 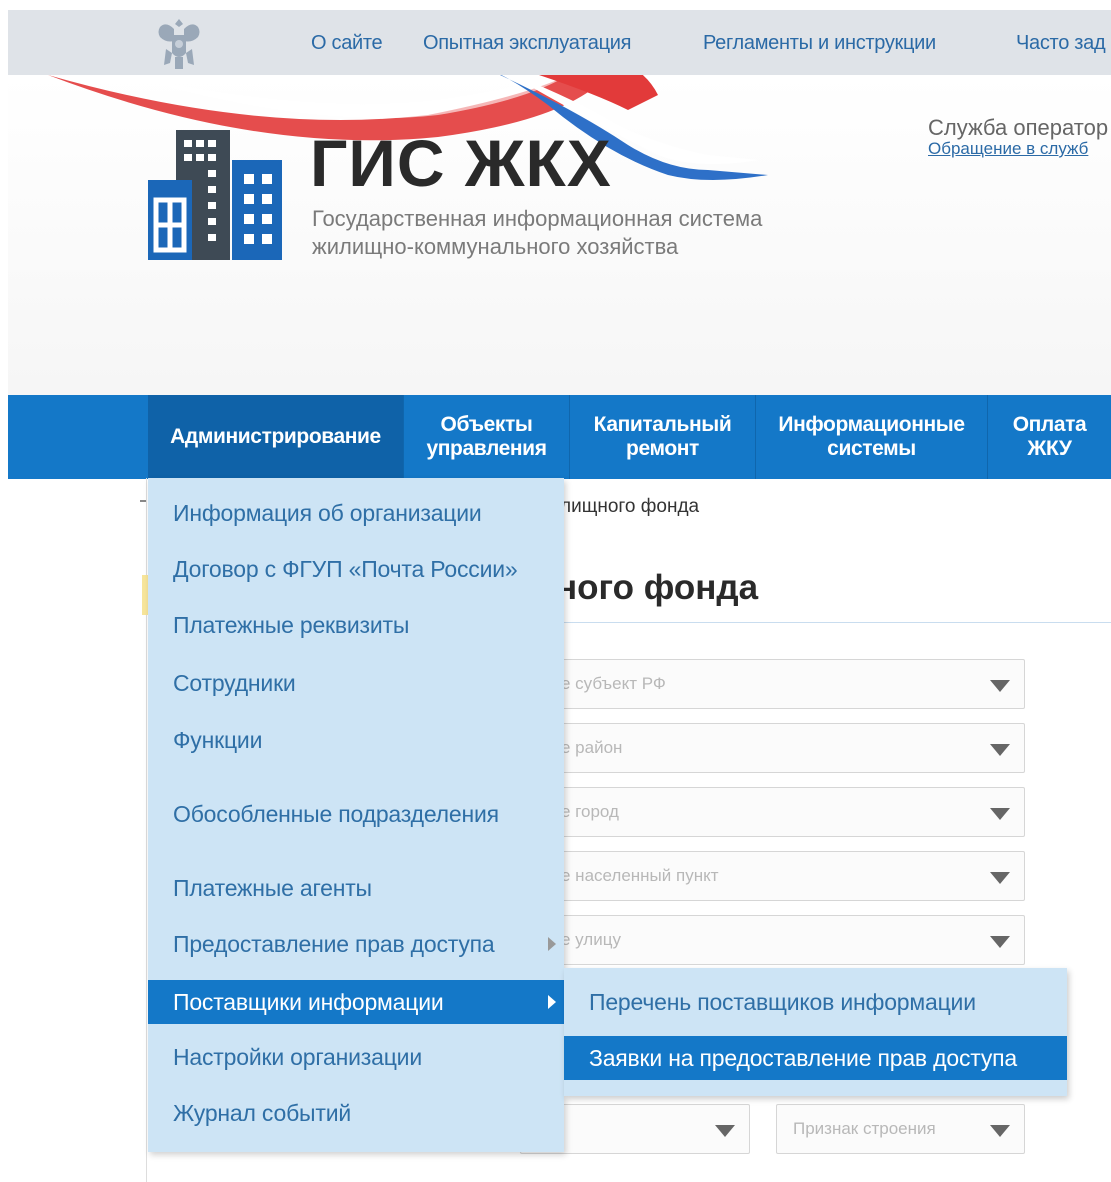 I want to click on page-title: ного фонда, so click(x=657, y=587).